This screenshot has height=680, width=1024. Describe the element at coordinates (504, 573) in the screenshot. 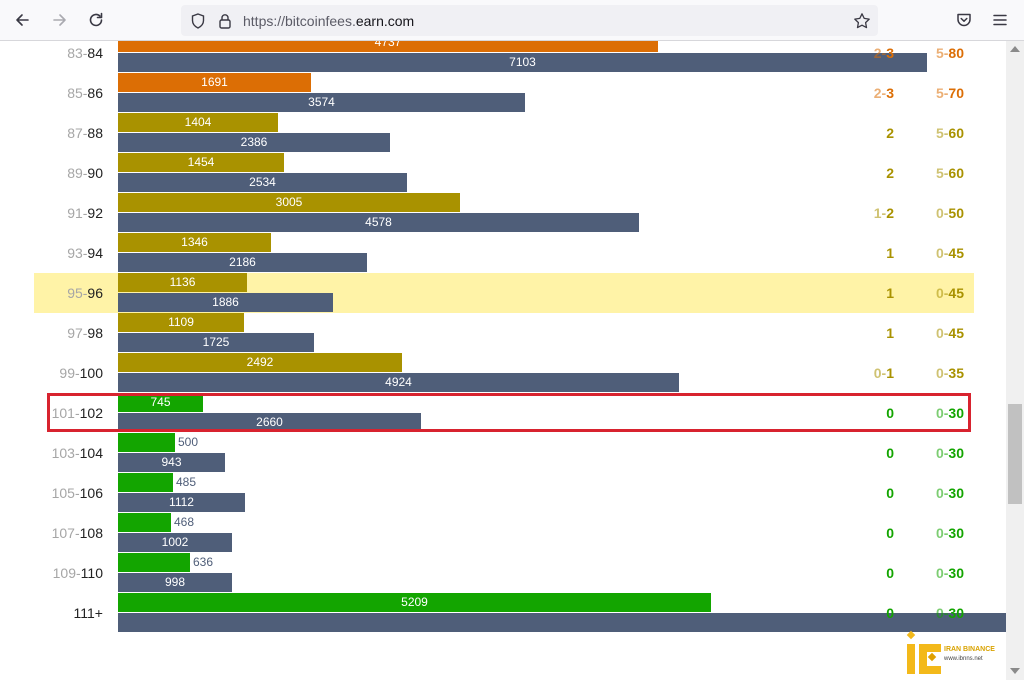

I see `fee-row: 109-110 636 998 0 0-30` at that location.